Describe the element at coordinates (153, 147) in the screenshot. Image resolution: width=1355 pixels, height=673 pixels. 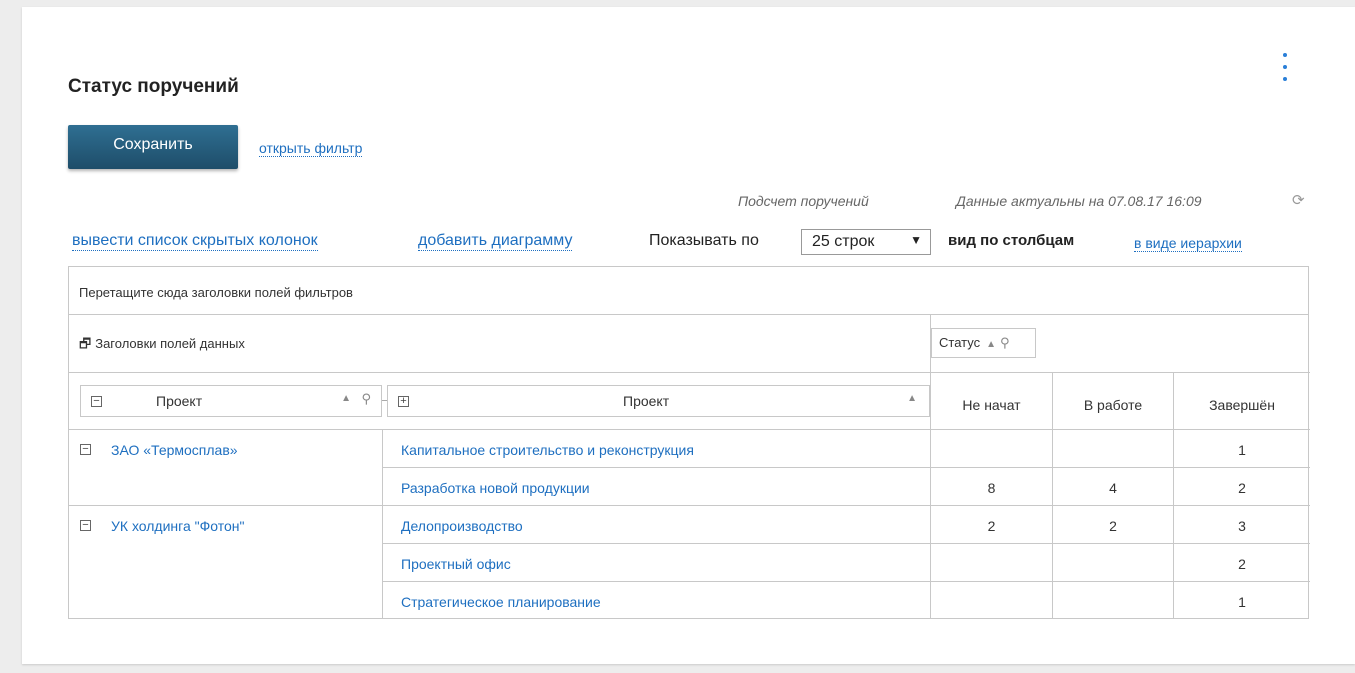
I see `save-button: Сохранить` at that location.